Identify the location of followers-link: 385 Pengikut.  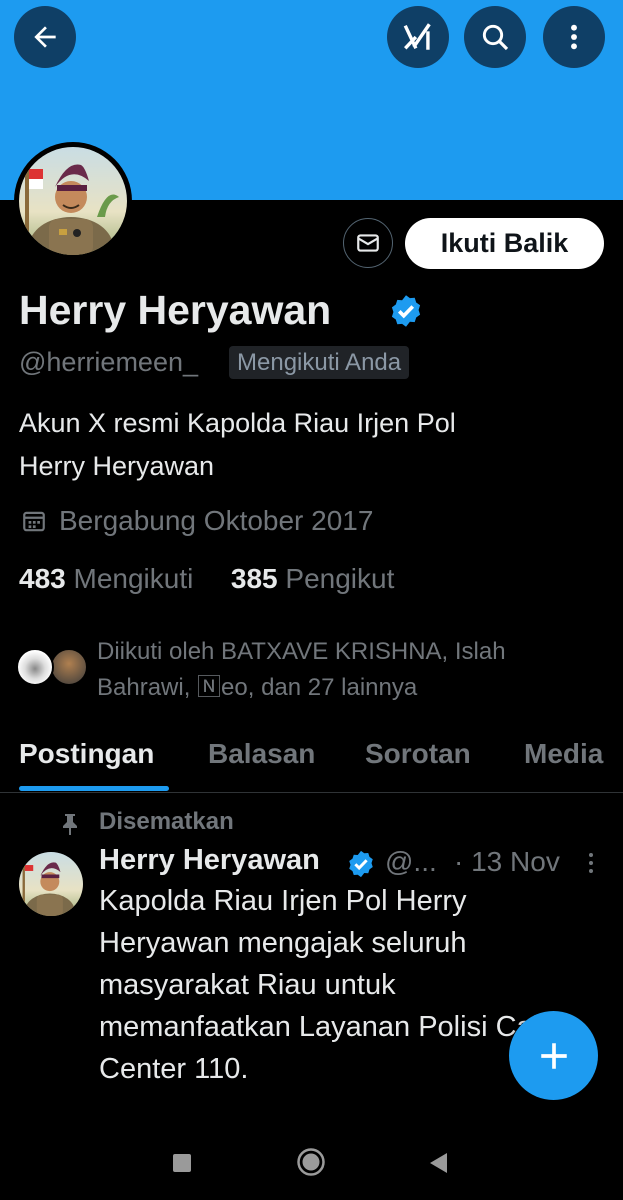
(312, 578).